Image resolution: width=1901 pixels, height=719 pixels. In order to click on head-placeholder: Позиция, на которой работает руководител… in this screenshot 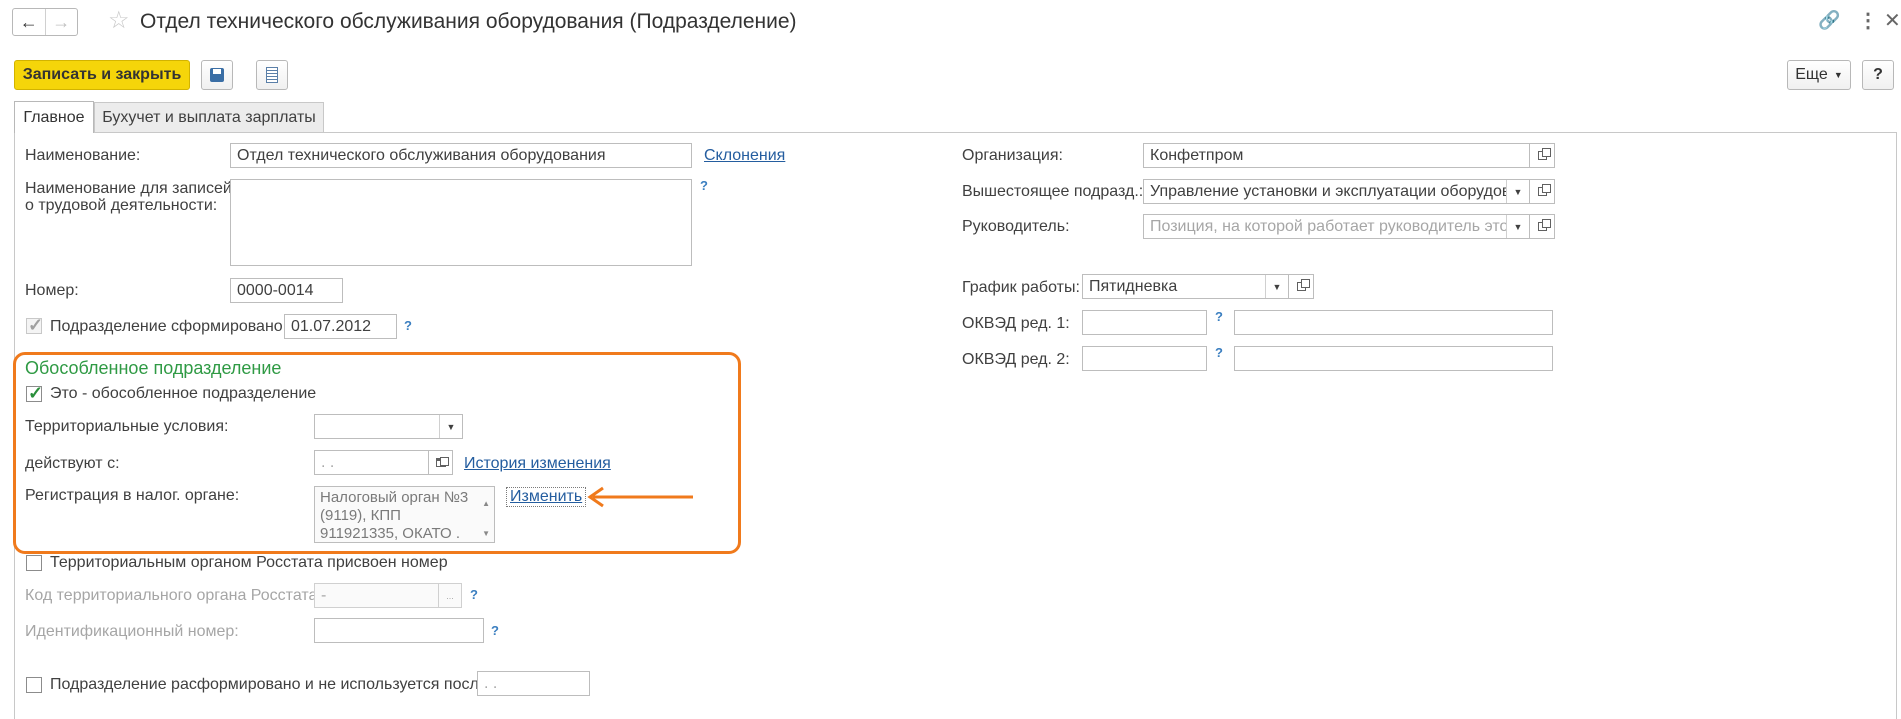, I will do `click(1336, 226)`.